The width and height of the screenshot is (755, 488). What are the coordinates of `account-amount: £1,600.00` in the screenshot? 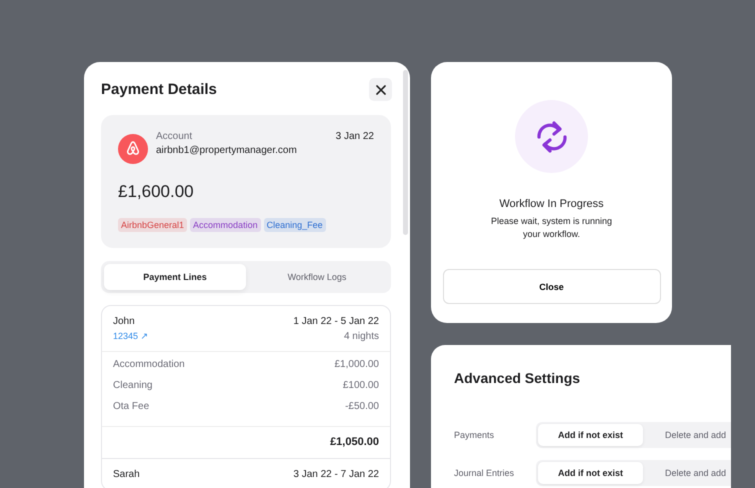 It's located at (156, 192).